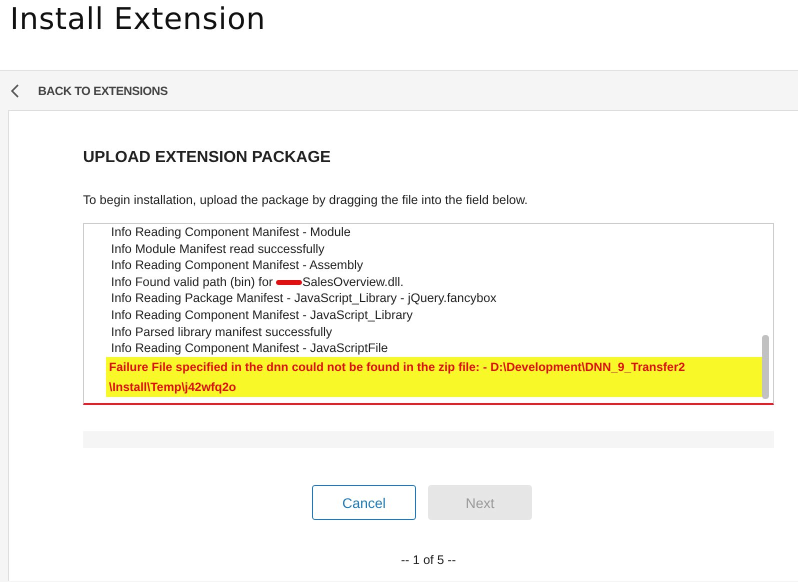  What do you see at coordinates (207, 158) in the screenshot?
I see `section-heading: UPLOAD EXTENSION PACKAGE` at bounding box center [207, 158].